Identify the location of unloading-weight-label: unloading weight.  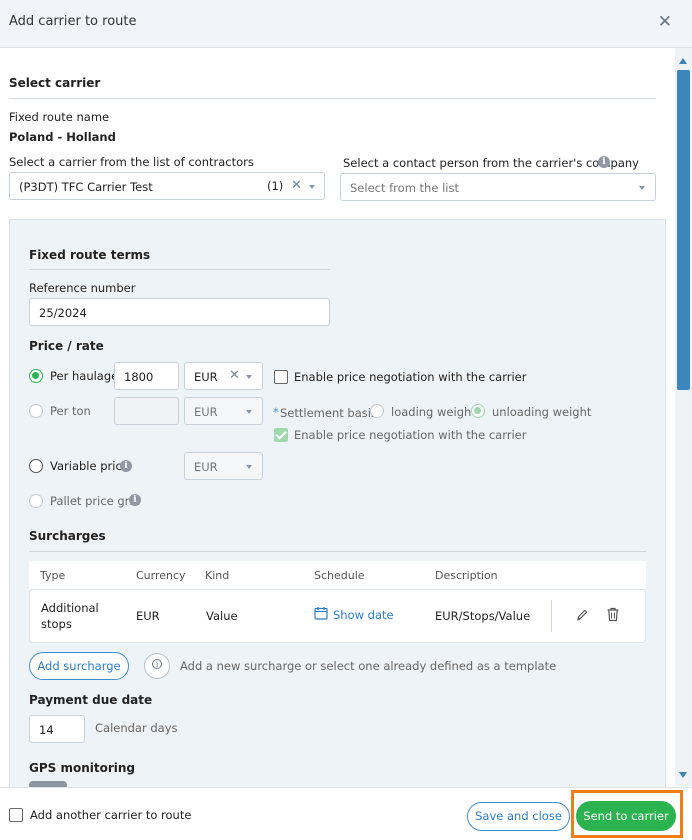
(542, 412).